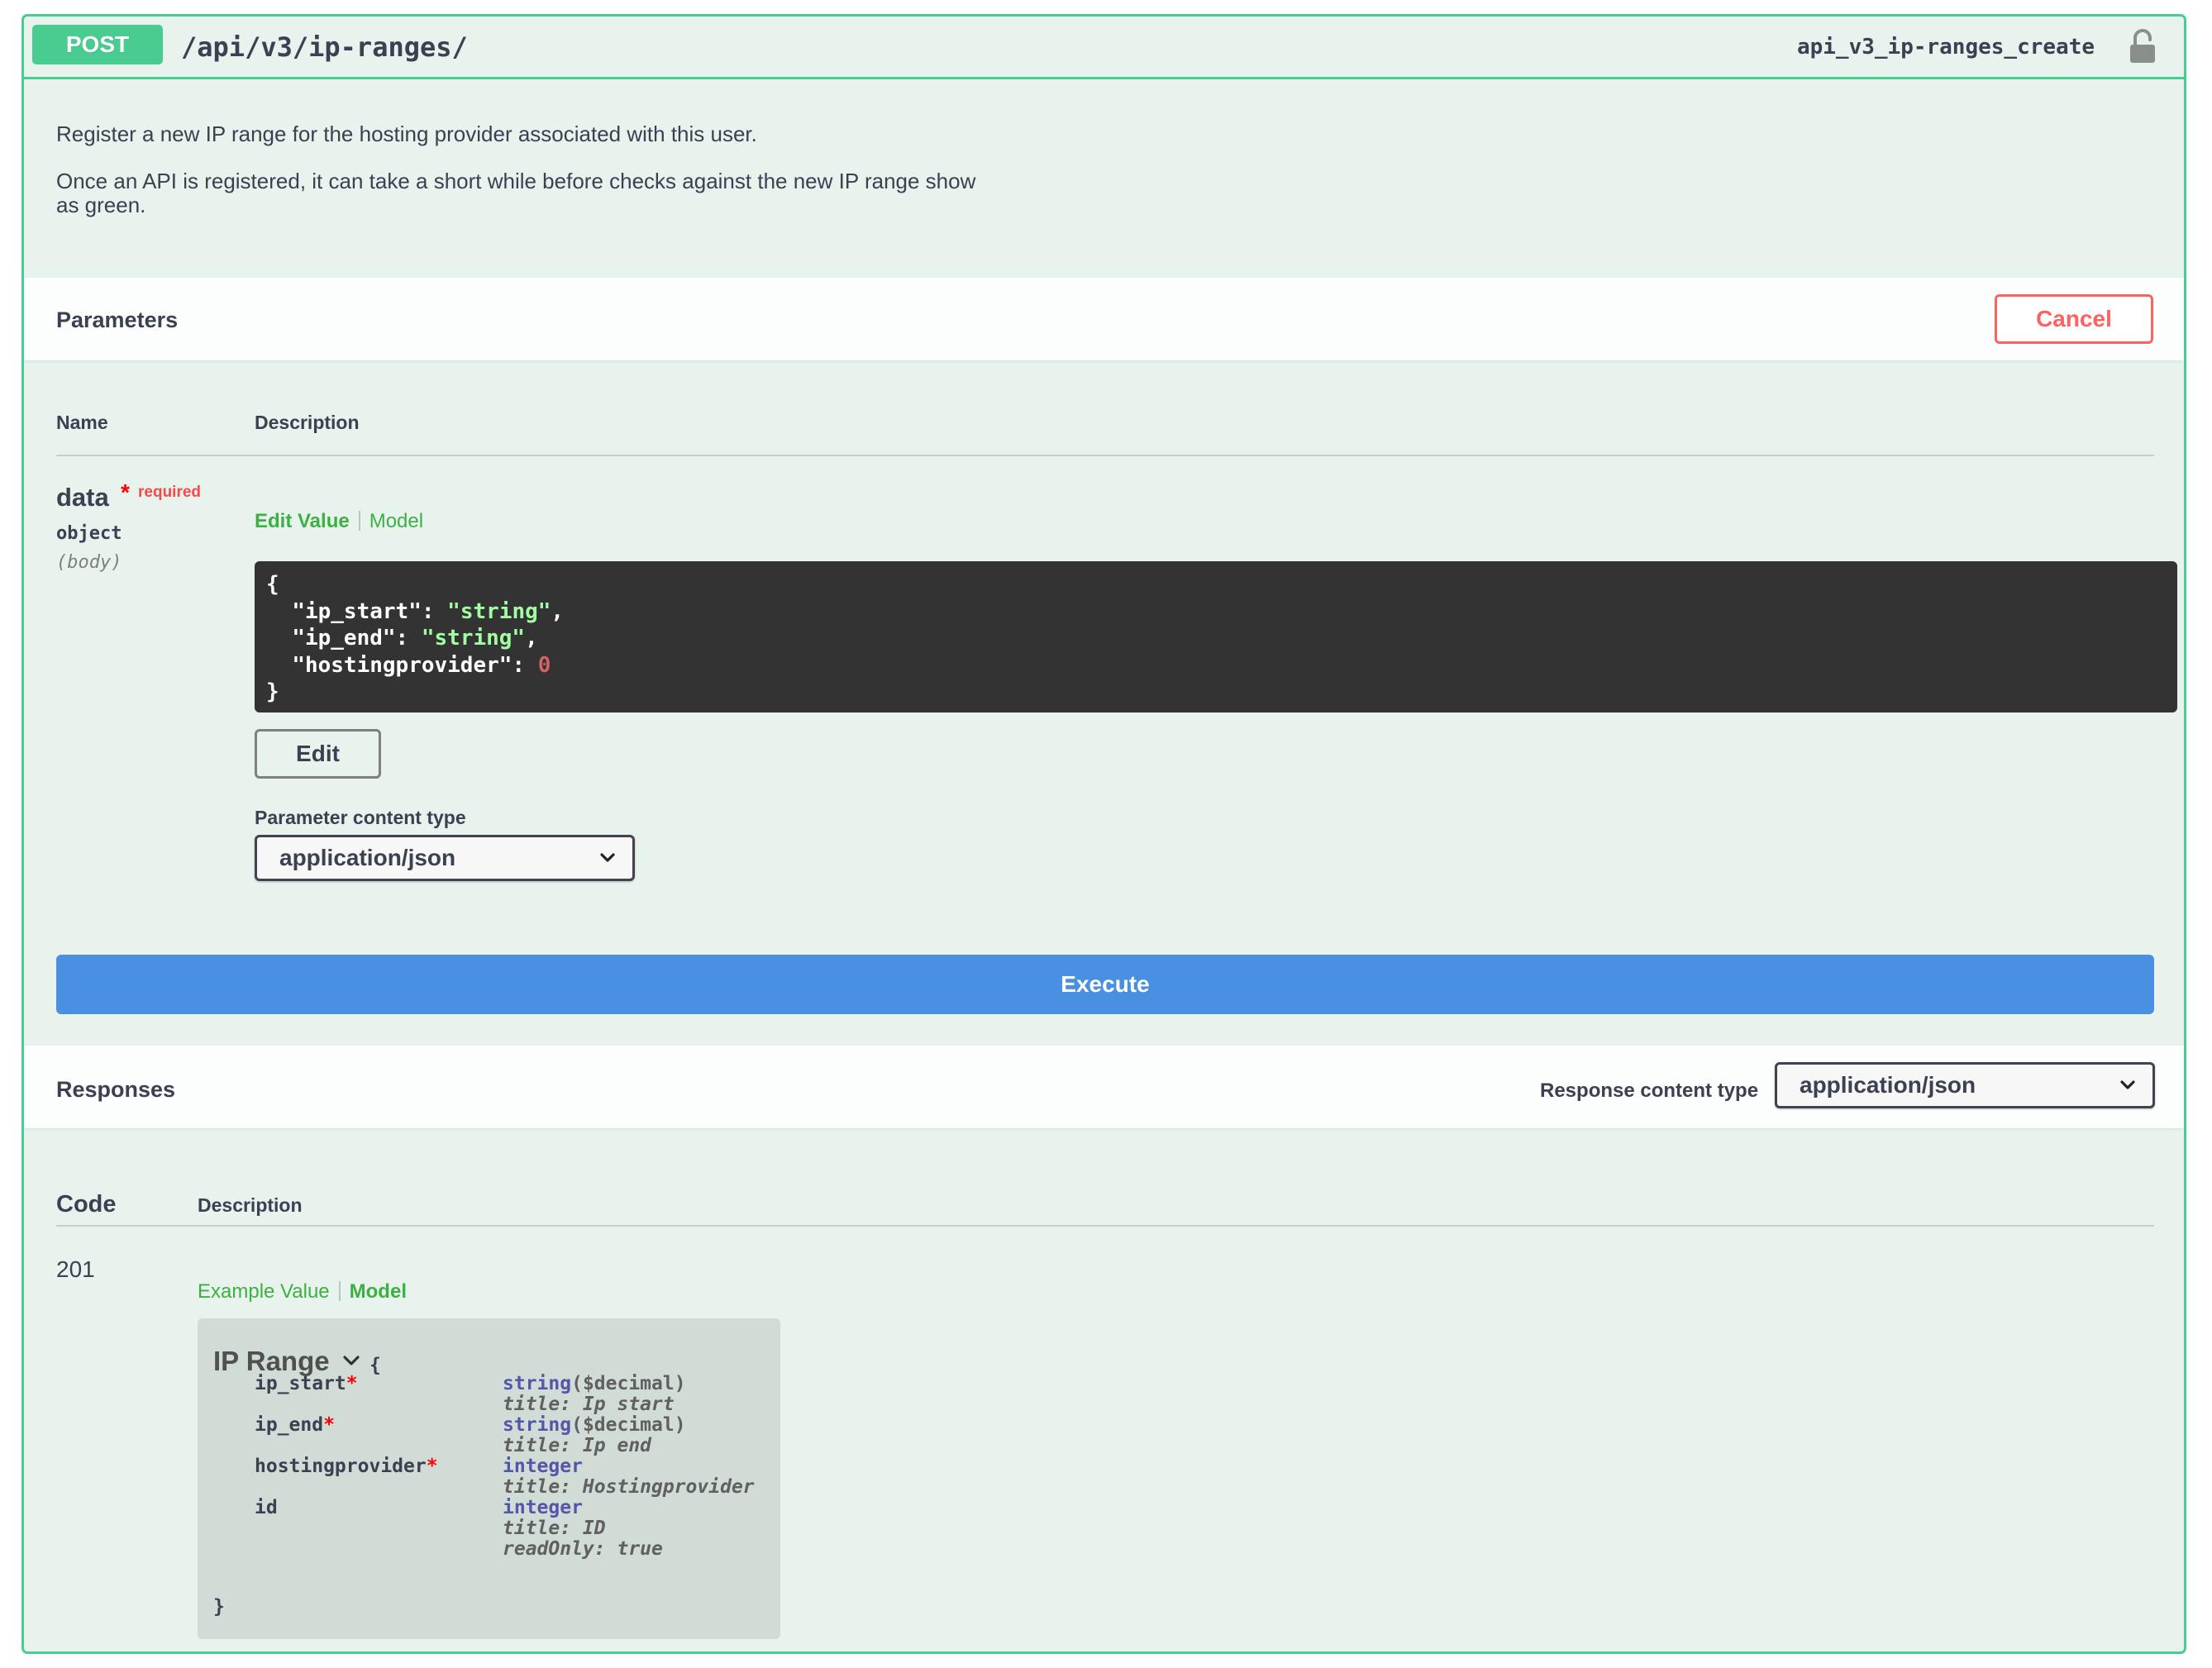  What do you see at coordinates (272, 691) in the screenshot?
I see `json-brace: }` at bounding box center [272, 691].